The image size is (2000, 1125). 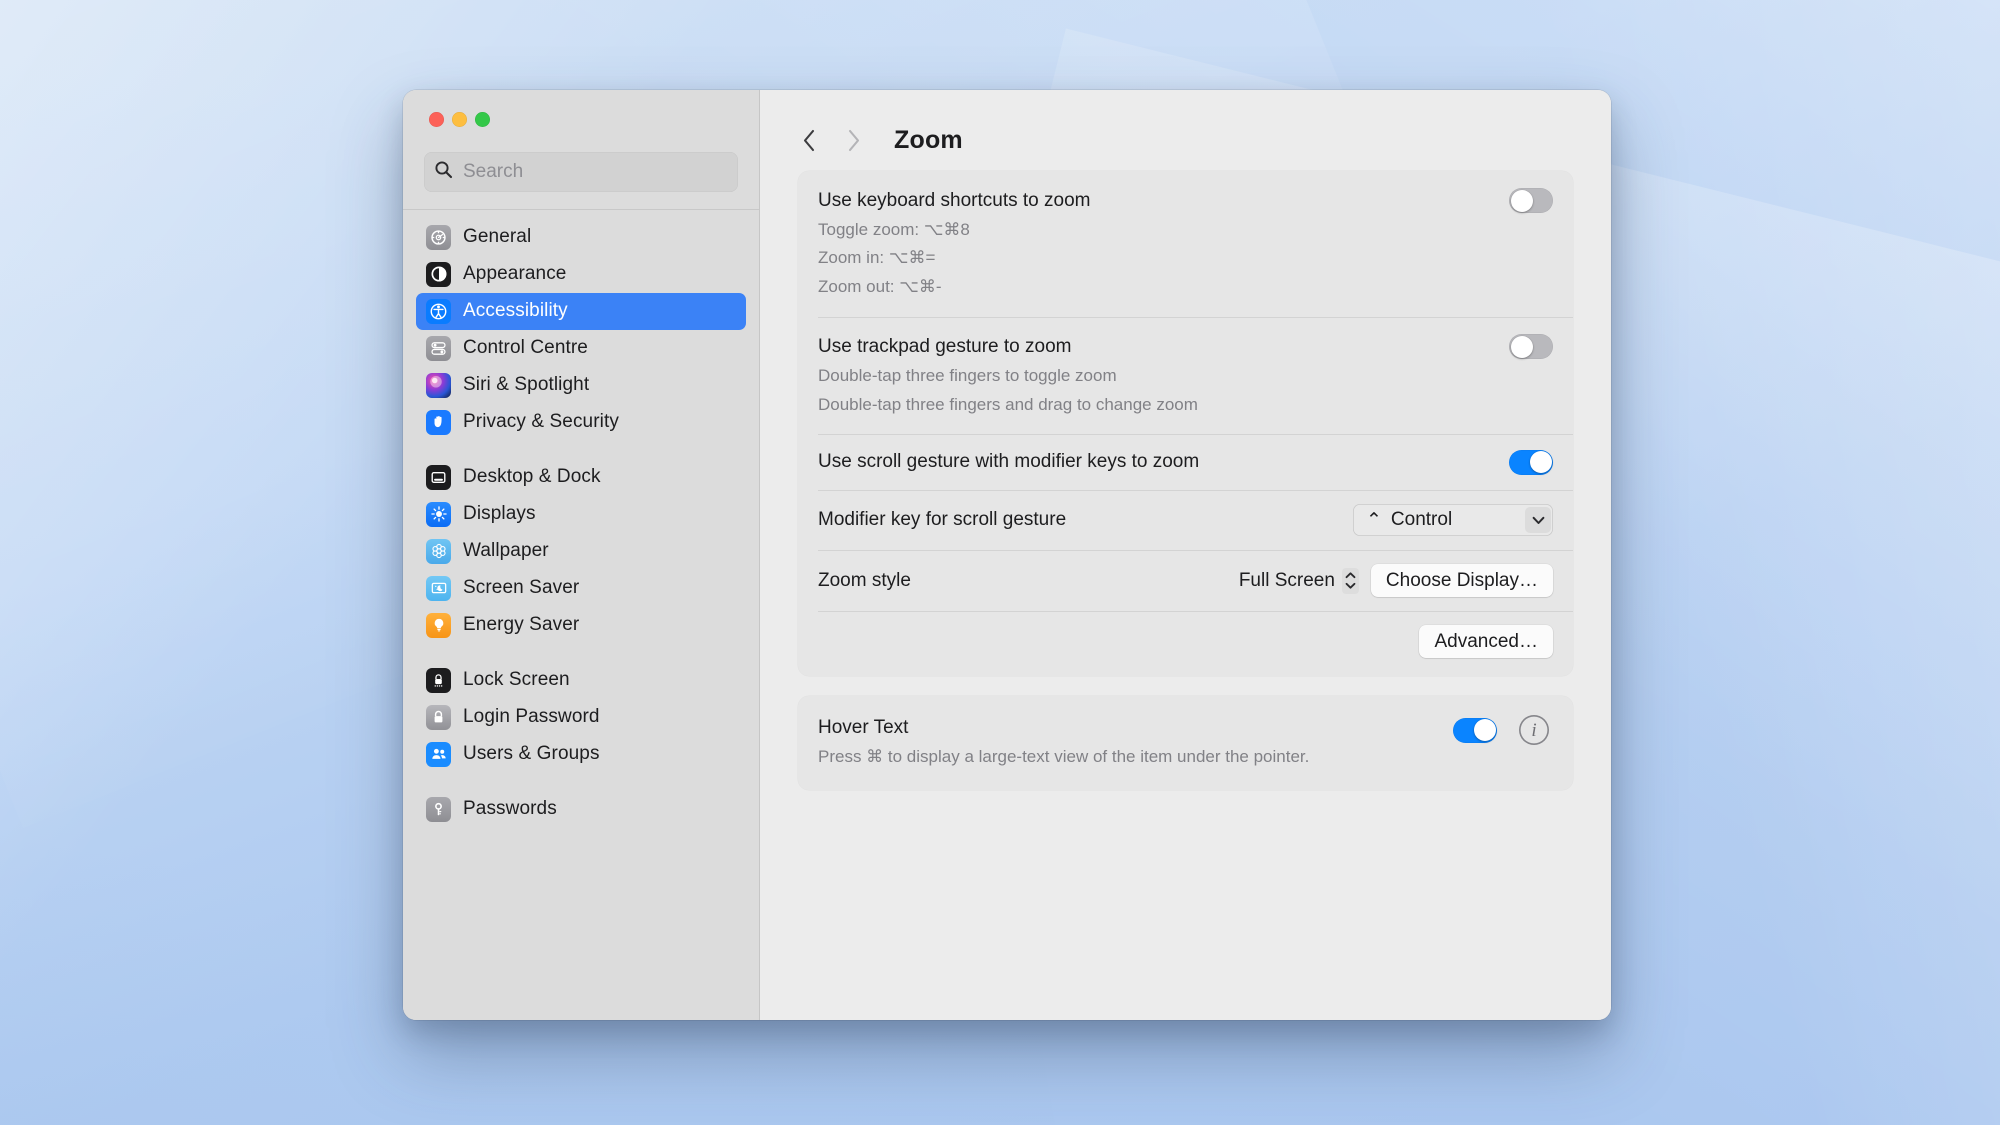 I want to click on sidebar-item-lock-screen: Lock Screen, so click(x=581, y=680).